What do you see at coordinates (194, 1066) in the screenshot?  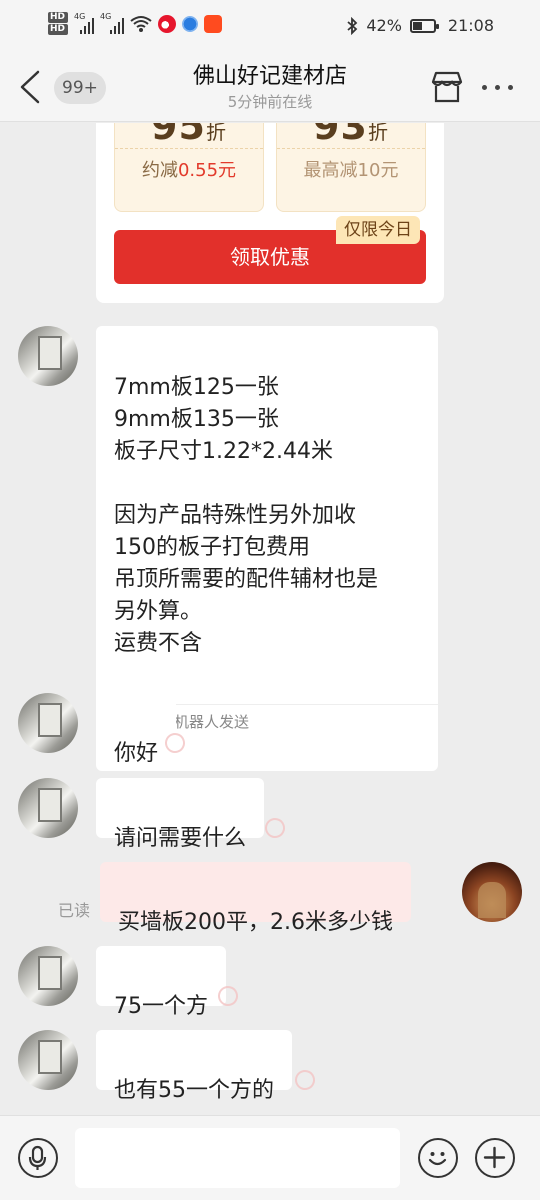 I see `message-bubble: 也有55一个方的` at bounding box center [194, 1066].